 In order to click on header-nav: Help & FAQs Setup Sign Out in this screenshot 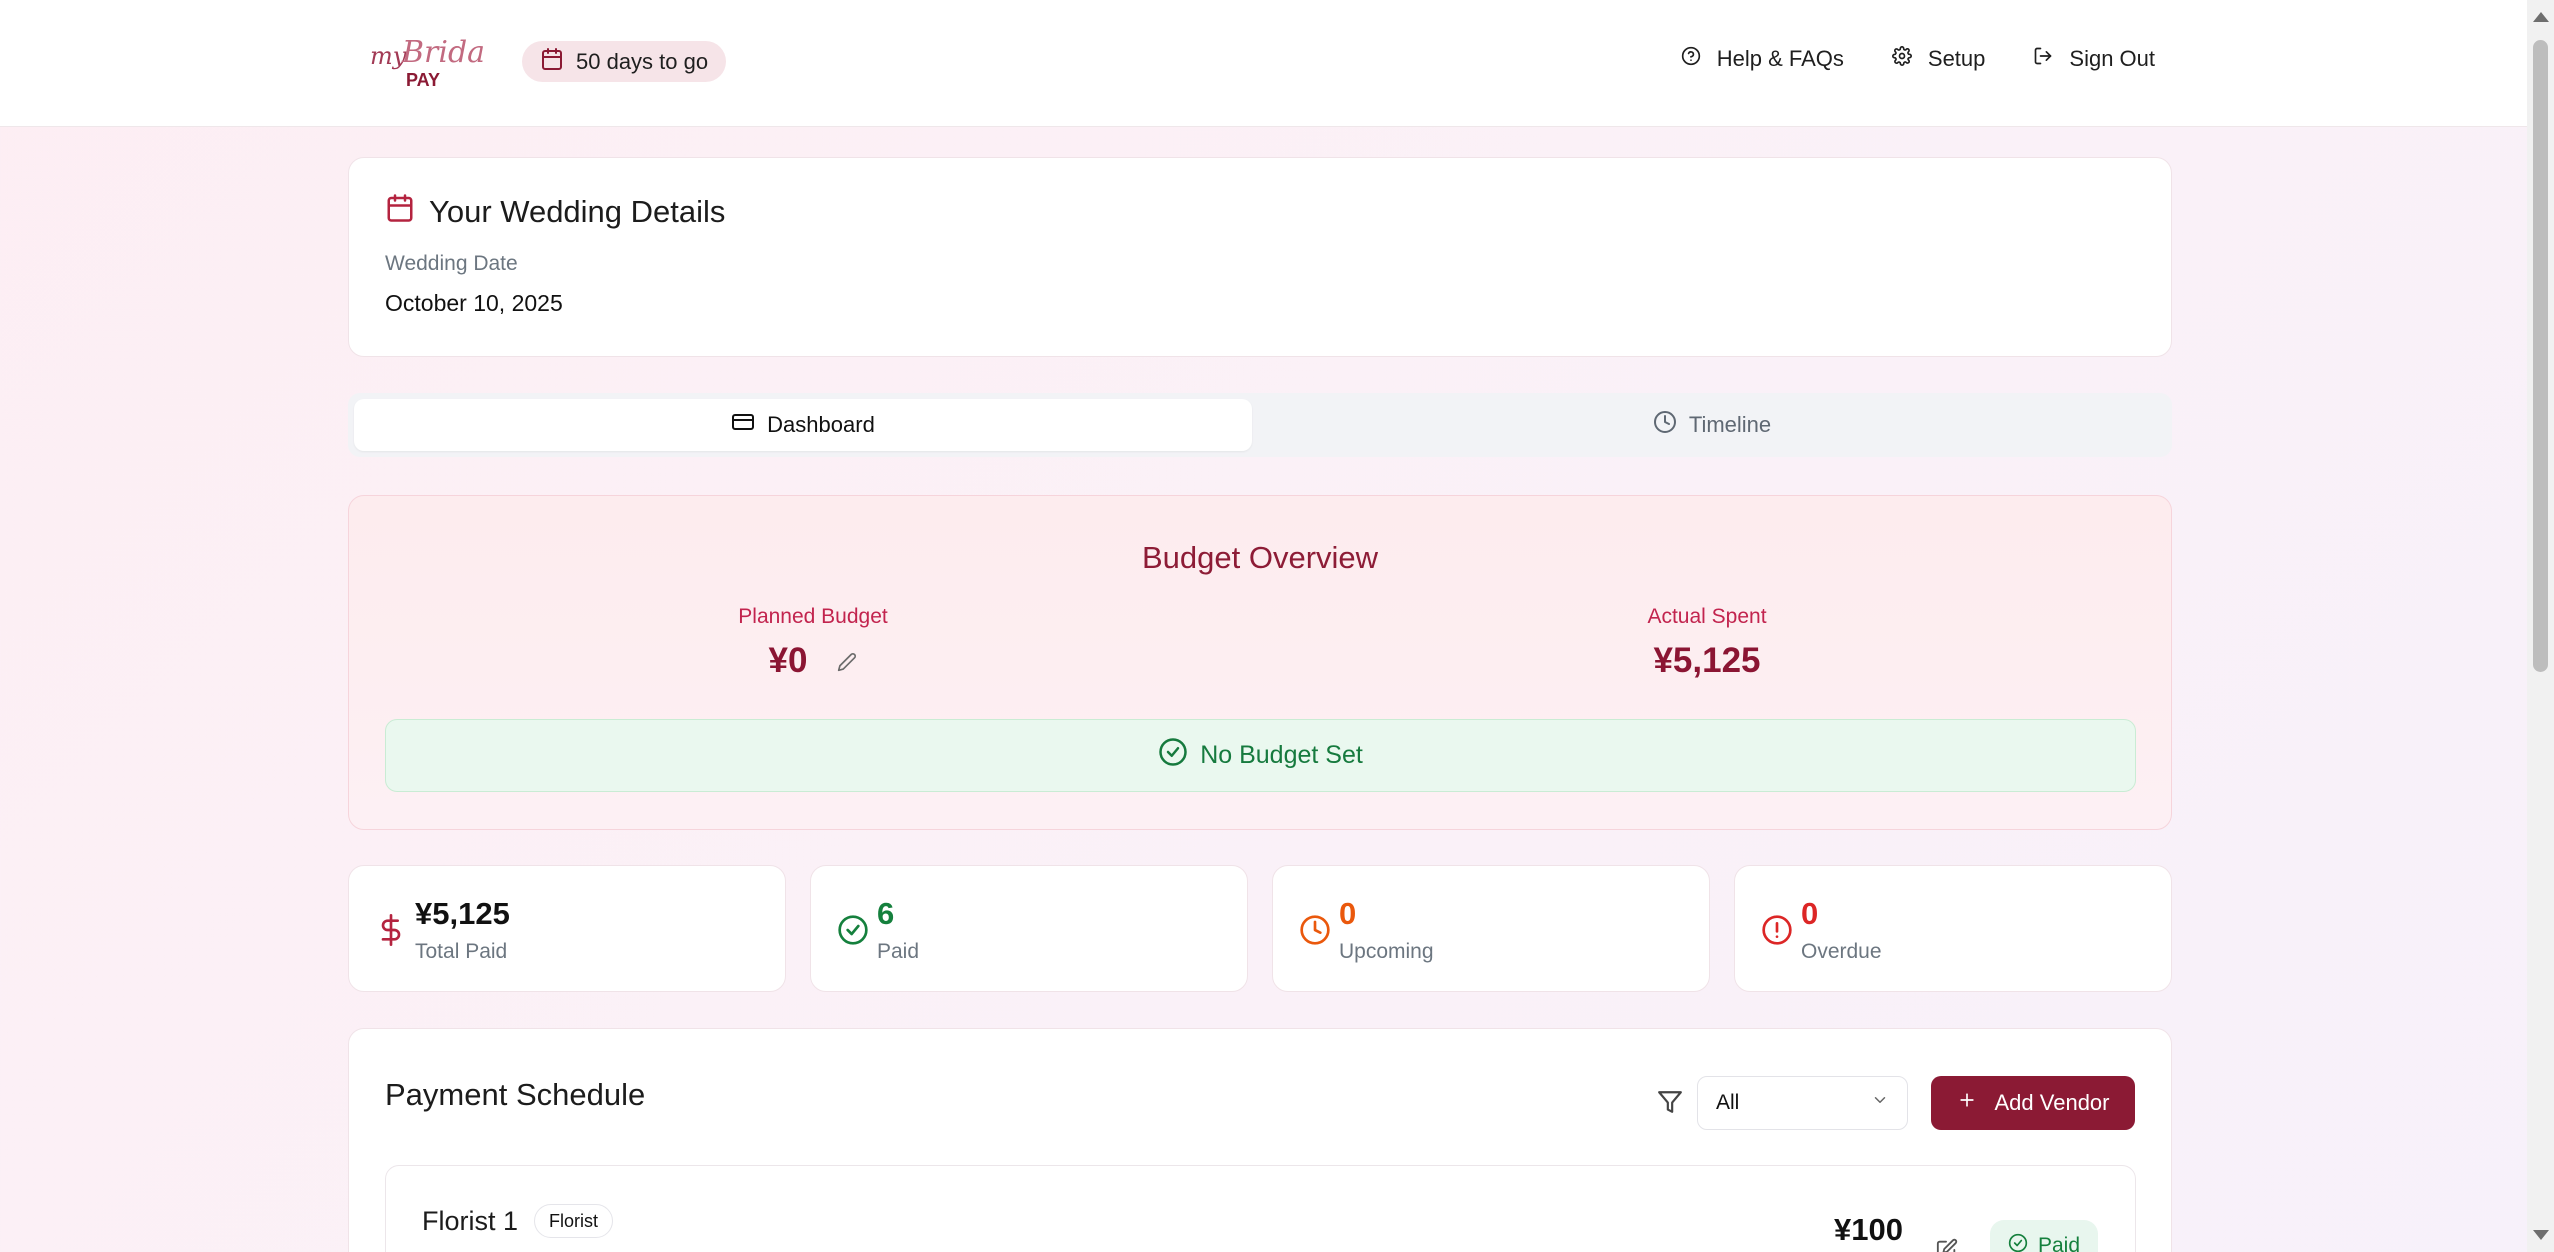, I will do `click(1918, 59)`.